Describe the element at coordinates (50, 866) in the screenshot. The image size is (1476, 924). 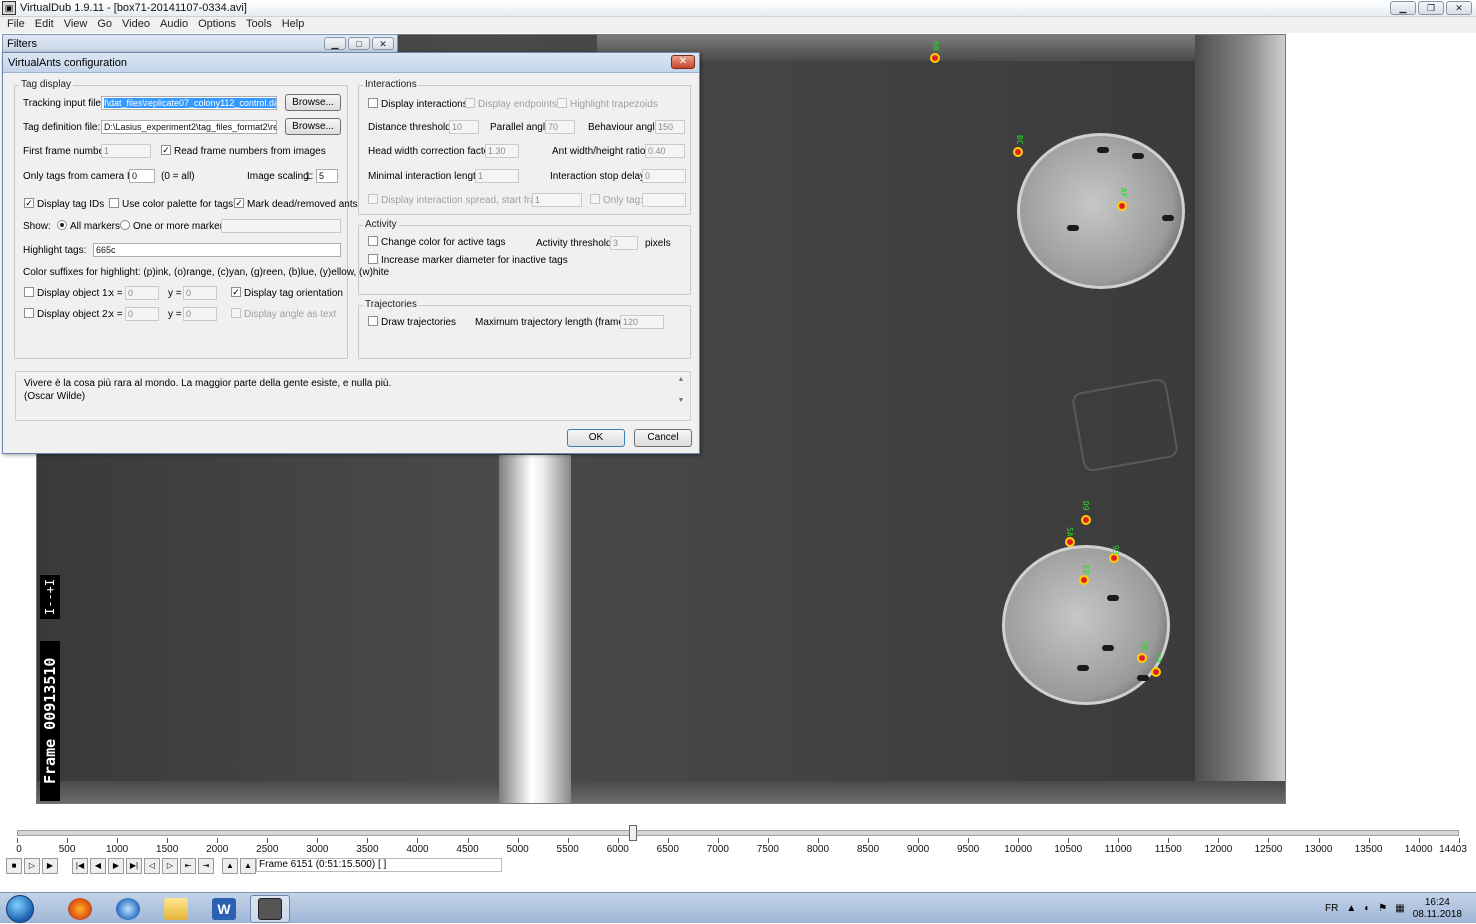
I see `play-output-icon: ▶` at that location.